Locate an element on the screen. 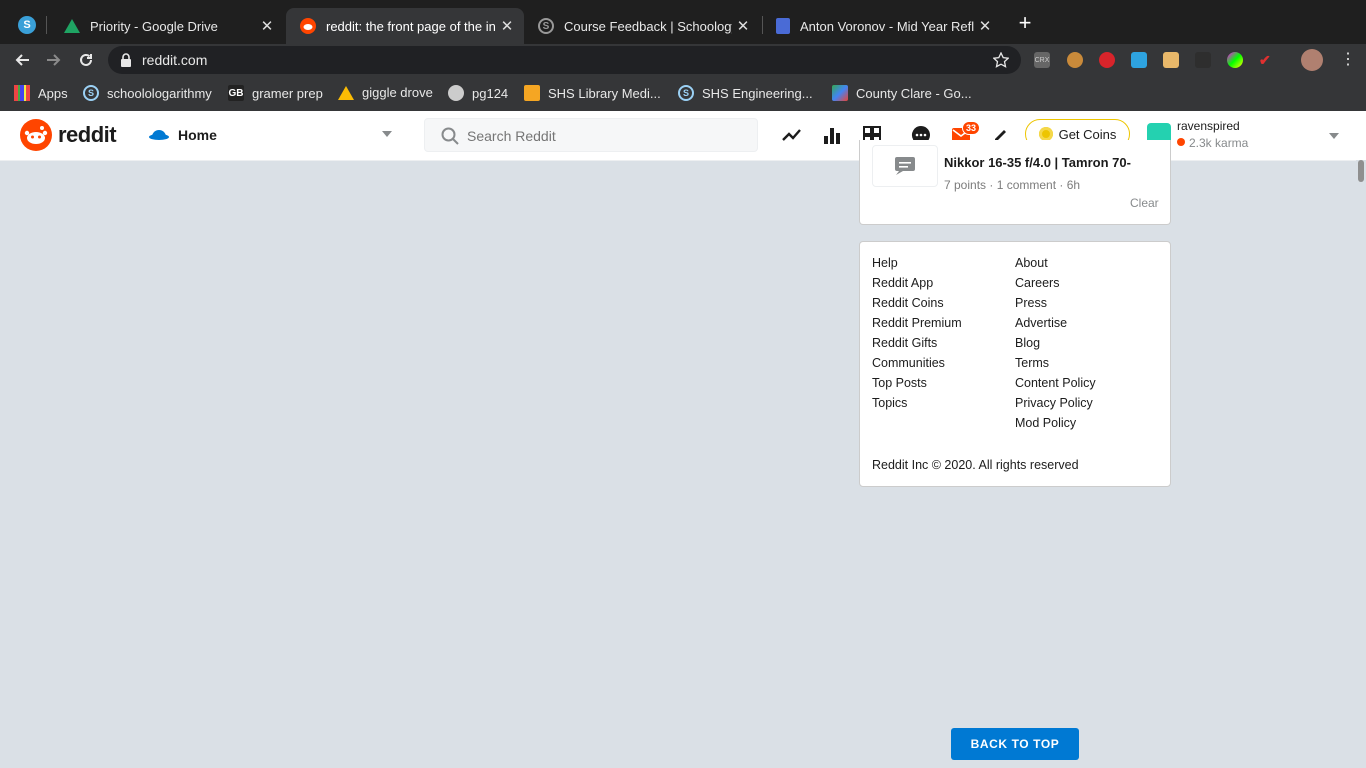 This screenshot has height=768, width=1366. crx-extension-icon: CRX is located at coordinates (1042, 60).